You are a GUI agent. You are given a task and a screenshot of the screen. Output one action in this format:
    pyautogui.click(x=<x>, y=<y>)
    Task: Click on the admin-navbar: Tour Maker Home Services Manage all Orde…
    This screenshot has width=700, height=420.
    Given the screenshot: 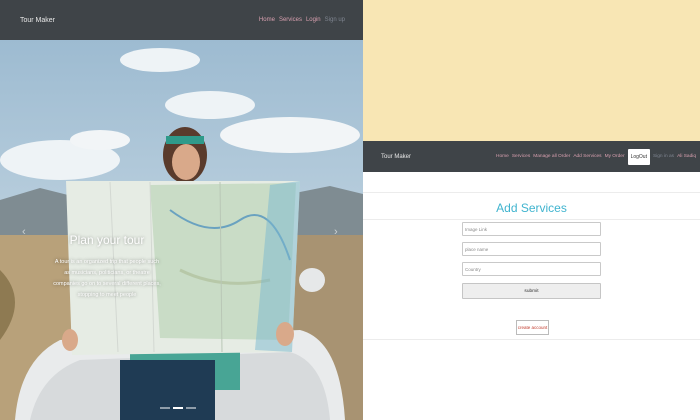 What is the action you would take?
    pyautogui.click(x=531, y=156)
    